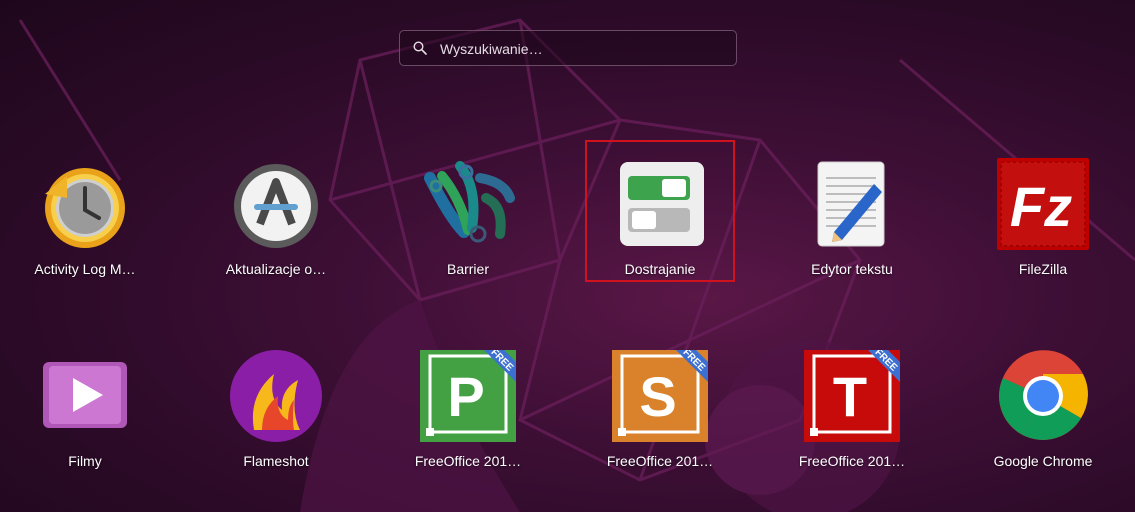 This screenshot has height=512, width=1135. What do you see at coordinates (468, 206) in the screenshot?
I see `barrier-icon` at bounding box center [468, 206].